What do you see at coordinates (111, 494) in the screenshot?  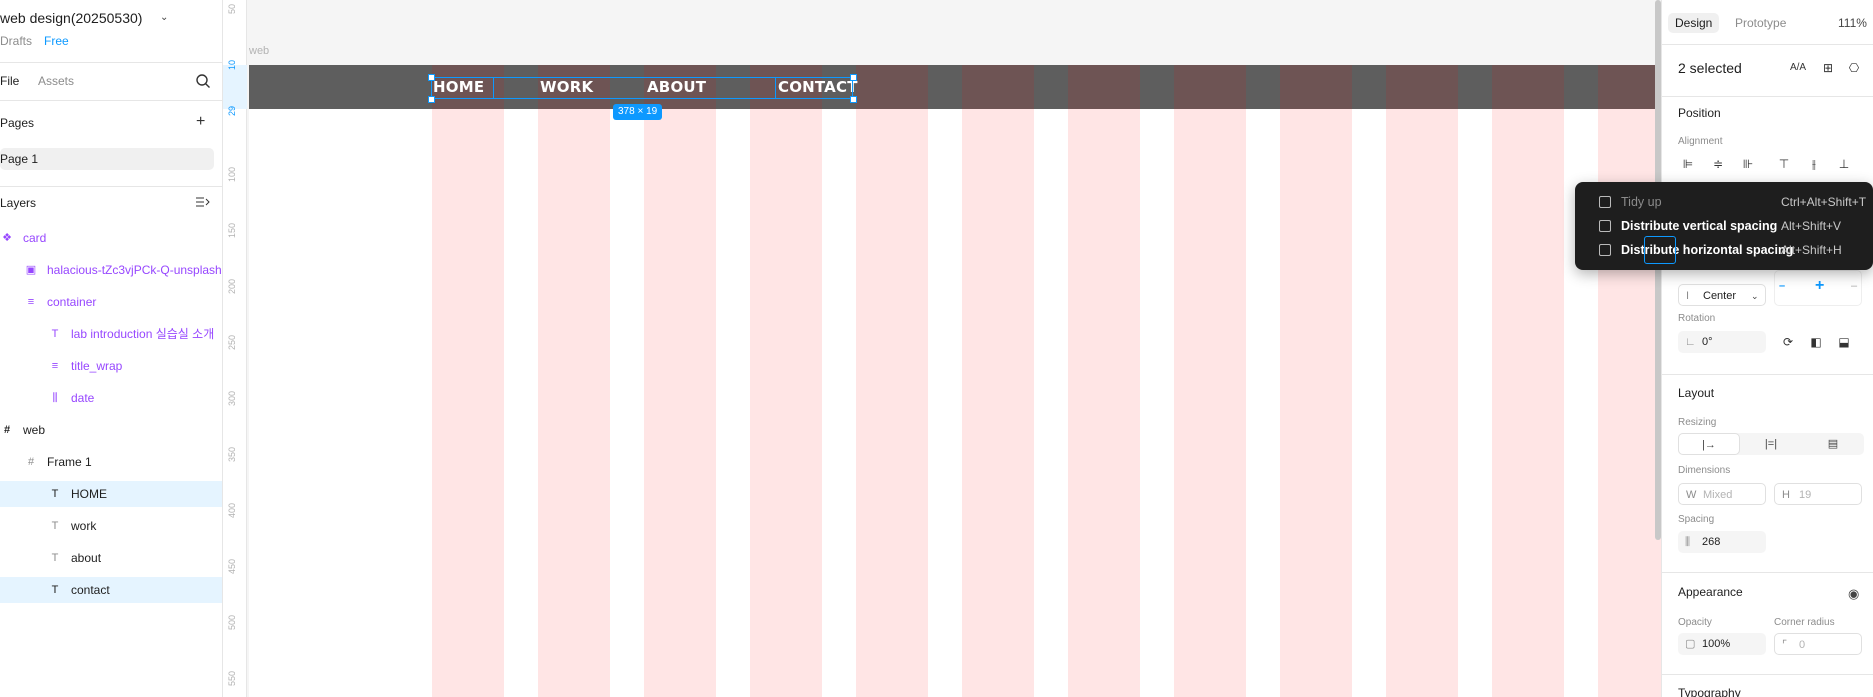 I see `layer-row: T HOME` at bounding box center [111, 494].